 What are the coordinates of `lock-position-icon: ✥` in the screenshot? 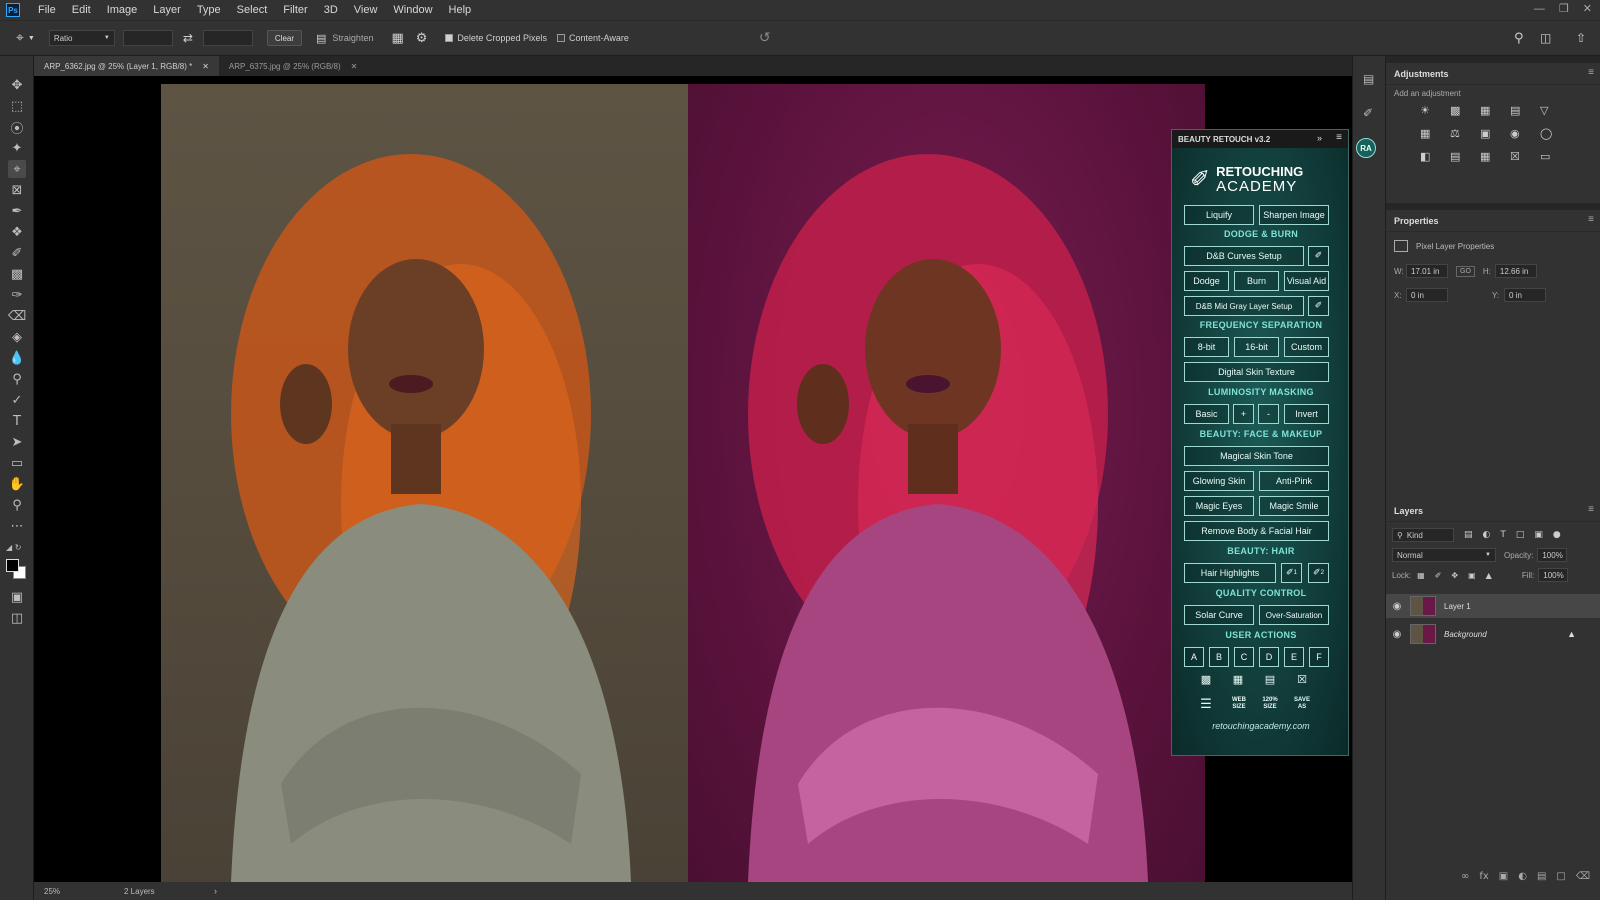 It's located at (1454, 575).